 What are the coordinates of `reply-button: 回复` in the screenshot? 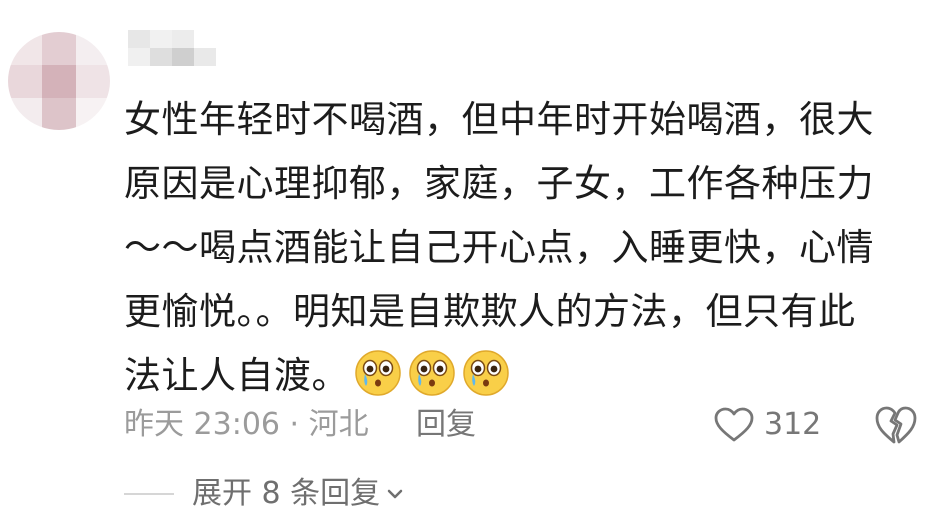 It's located at (446, 425).